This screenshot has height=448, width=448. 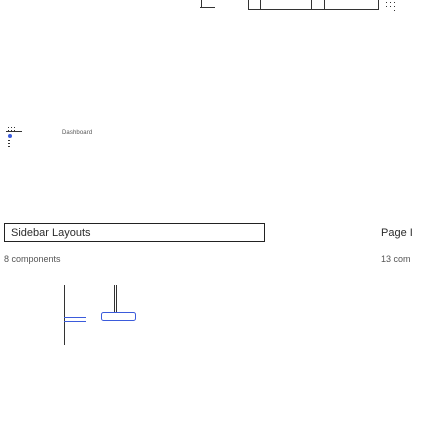 What do you see at coordinates (100, 315) in the screenshot?
I see `sidebar-layouts-wireframe-preview` at bounding box center [100, 315].